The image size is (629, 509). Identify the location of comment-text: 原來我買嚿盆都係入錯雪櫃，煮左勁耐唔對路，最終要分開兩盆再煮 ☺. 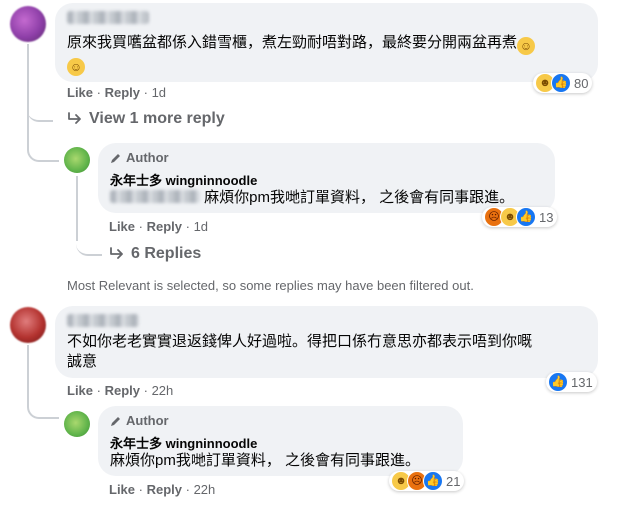
(332, 44).